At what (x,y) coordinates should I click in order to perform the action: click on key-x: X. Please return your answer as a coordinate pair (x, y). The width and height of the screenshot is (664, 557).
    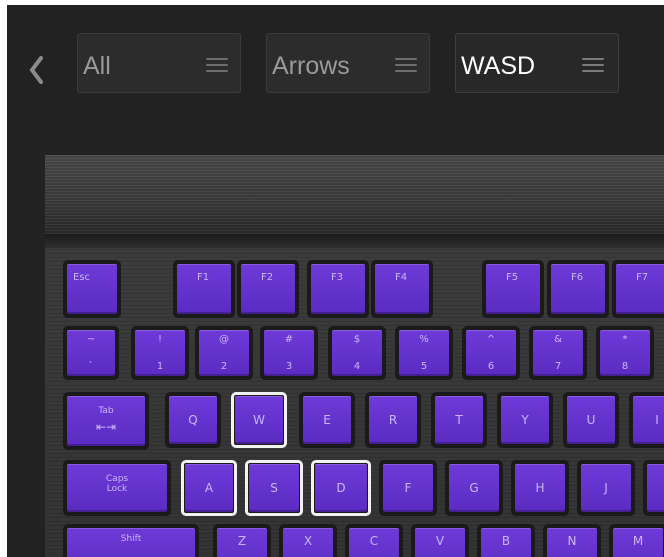
    Looking at the image, I should click on (308, 540).